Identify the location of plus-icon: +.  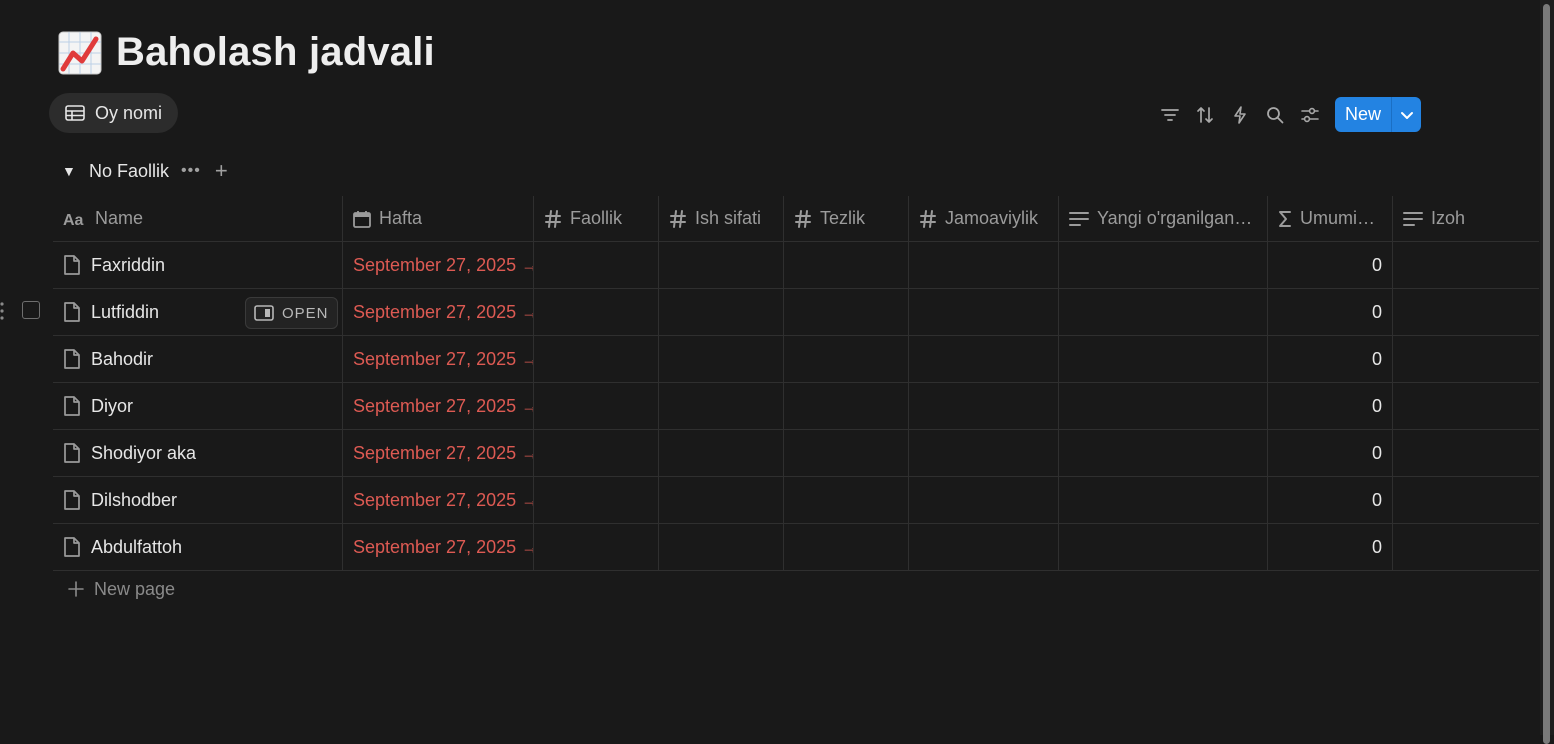
(221, 171).